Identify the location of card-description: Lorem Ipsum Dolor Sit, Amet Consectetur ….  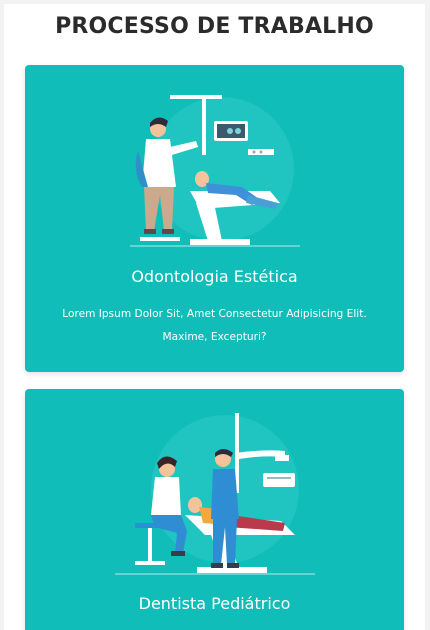
(214, 325).